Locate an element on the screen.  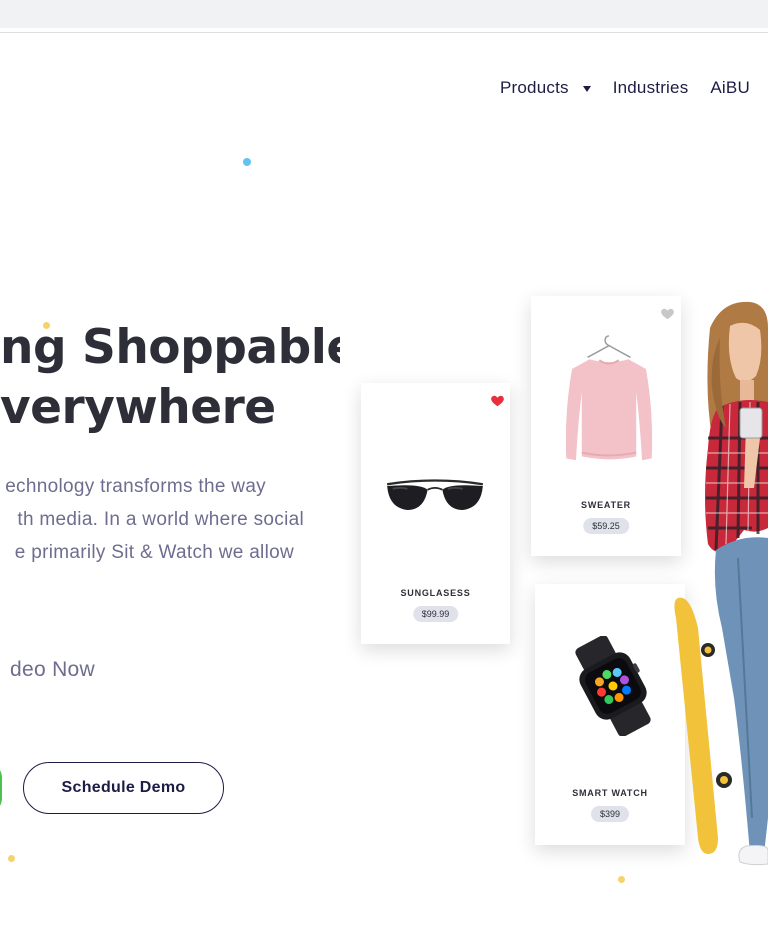
browser-top-bar is located at coordinates (384, 14).